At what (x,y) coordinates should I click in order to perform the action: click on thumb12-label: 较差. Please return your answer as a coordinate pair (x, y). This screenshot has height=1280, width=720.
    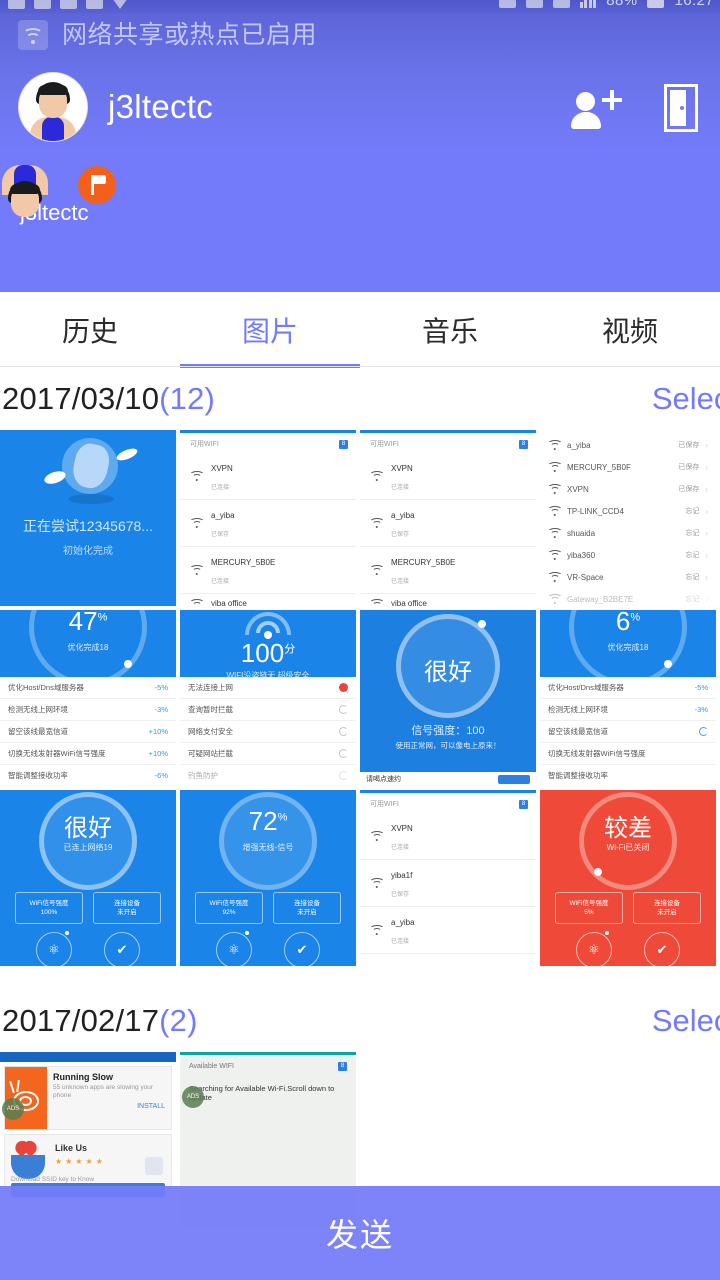
    Looking at the image, I should click on (628, 828).